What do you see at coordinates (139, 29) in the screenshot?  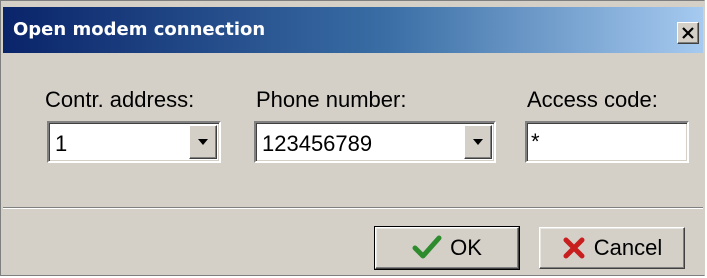 I see `window-title: Open modem connection` at bounding box center [139, 29].